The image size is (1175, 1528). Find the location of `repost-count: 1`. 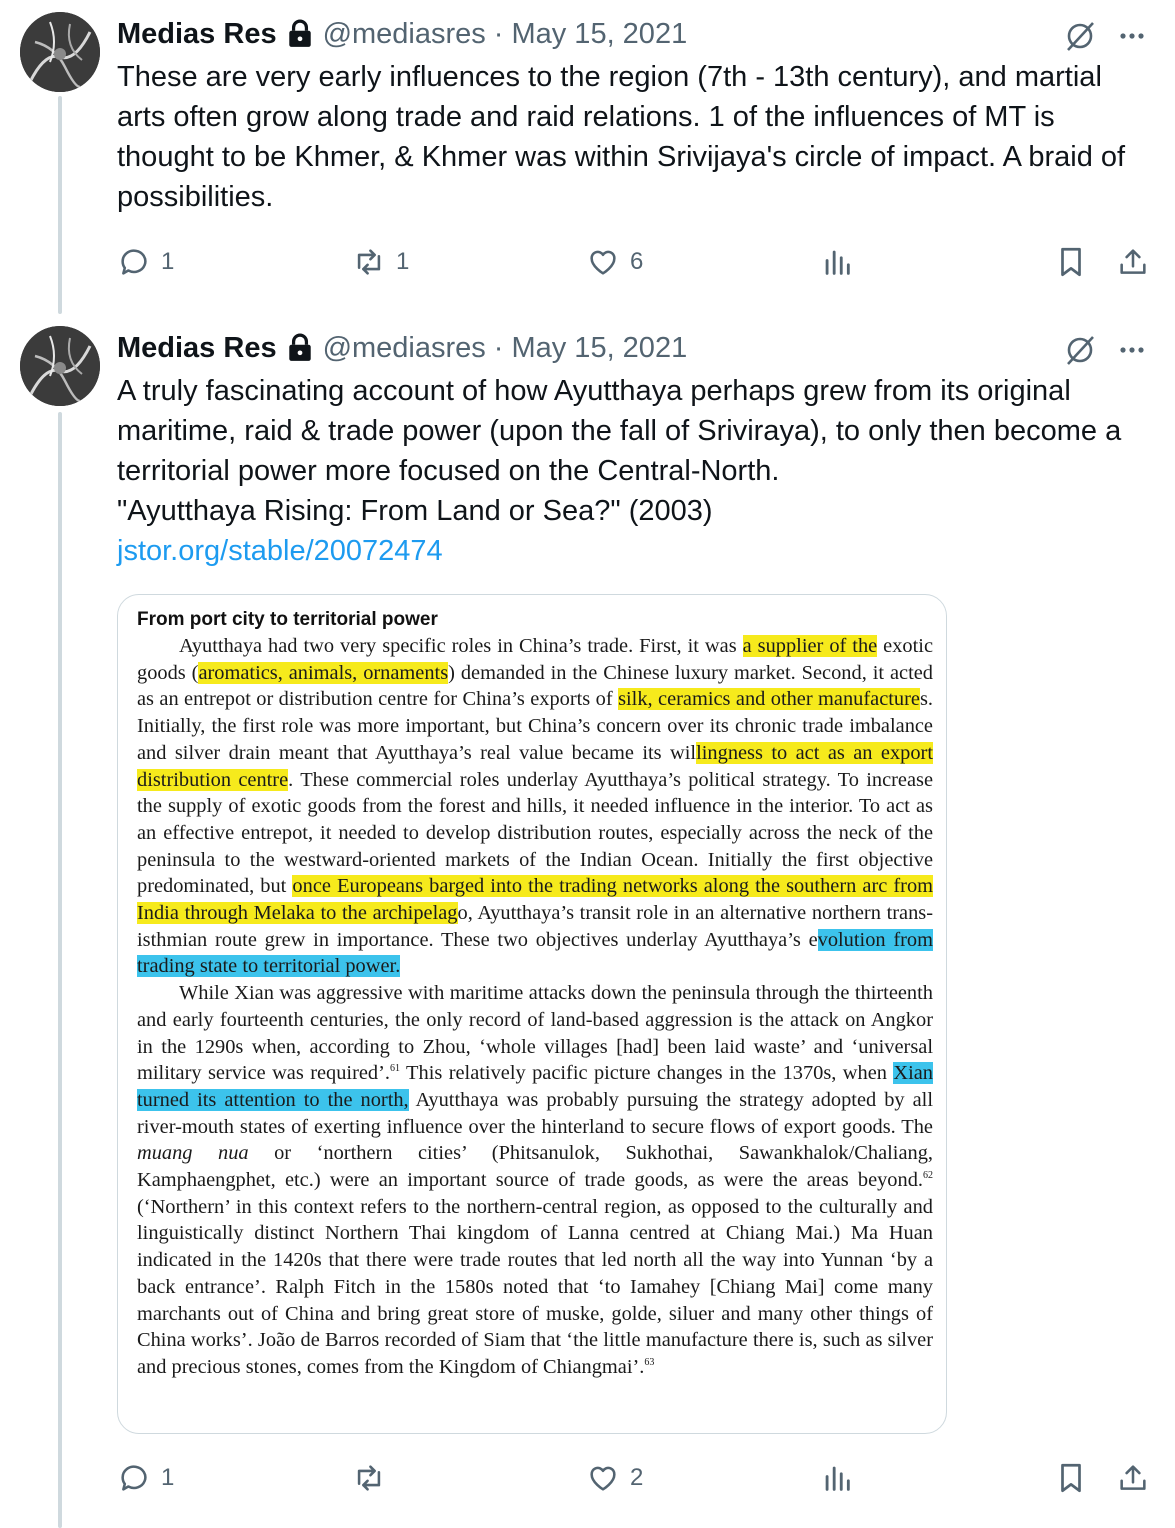

repost-count: 1 is located at coordinates (403, 261).